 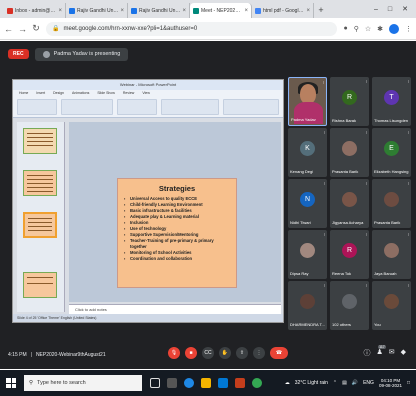 I want to click on participant-tile: ⁝ You, so click(x=391, y=305).